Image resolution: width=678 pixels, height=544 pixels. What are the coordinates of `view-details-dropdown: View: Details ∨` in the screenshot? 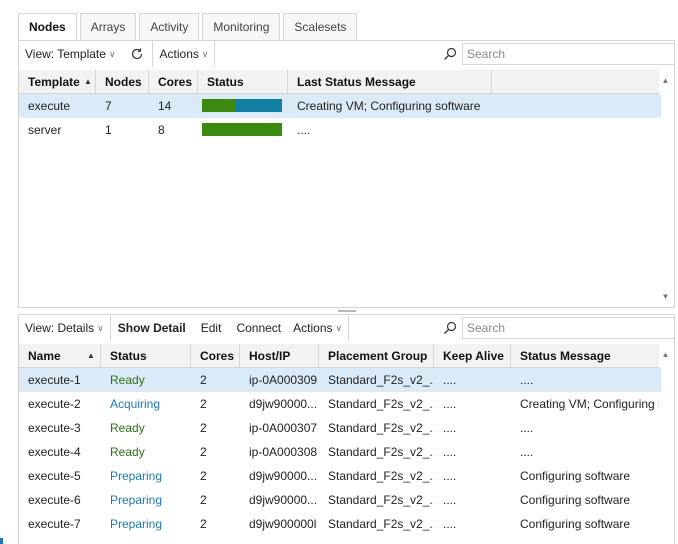 It's located at (64, 328).